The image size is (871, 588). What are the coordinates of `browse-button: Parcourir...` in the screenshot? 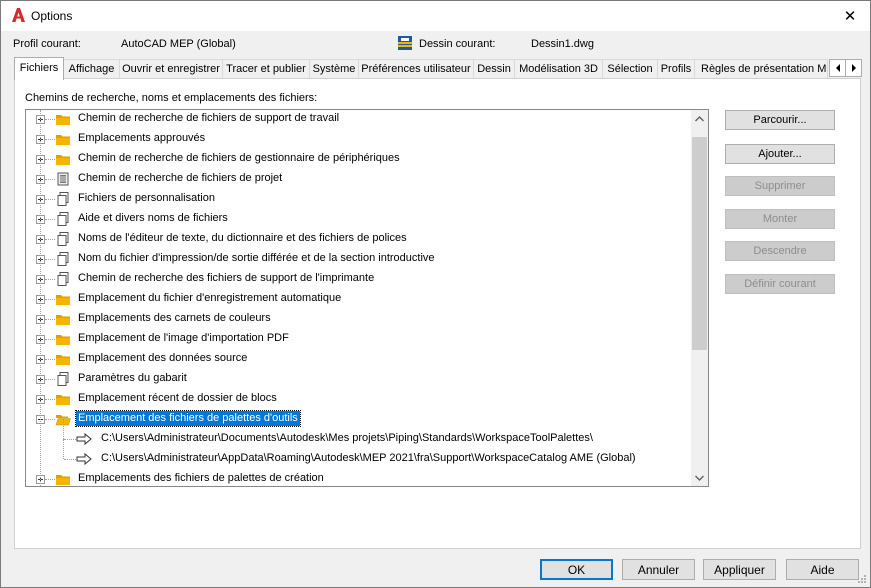 It's located at (780, 120).